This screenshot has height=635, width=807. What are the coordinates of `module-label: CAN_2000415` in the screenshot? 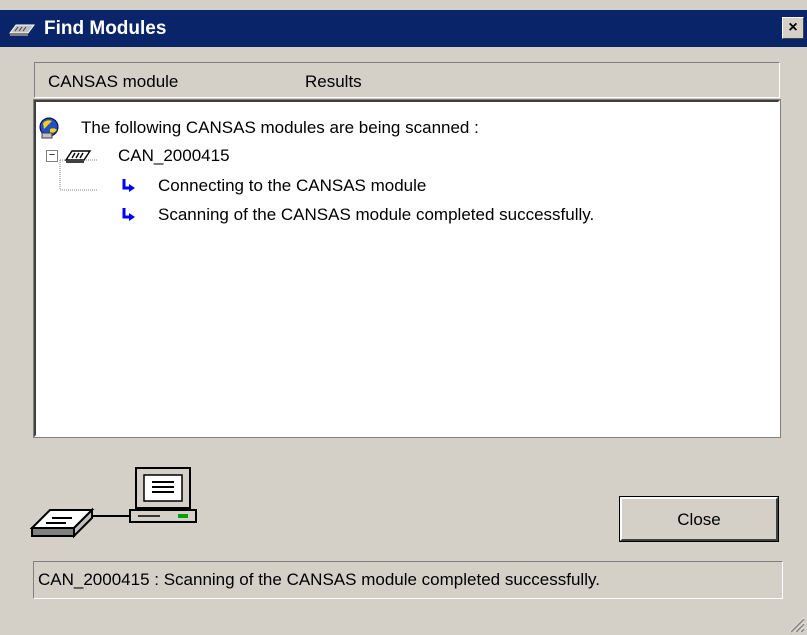 It's located at (174, 155).